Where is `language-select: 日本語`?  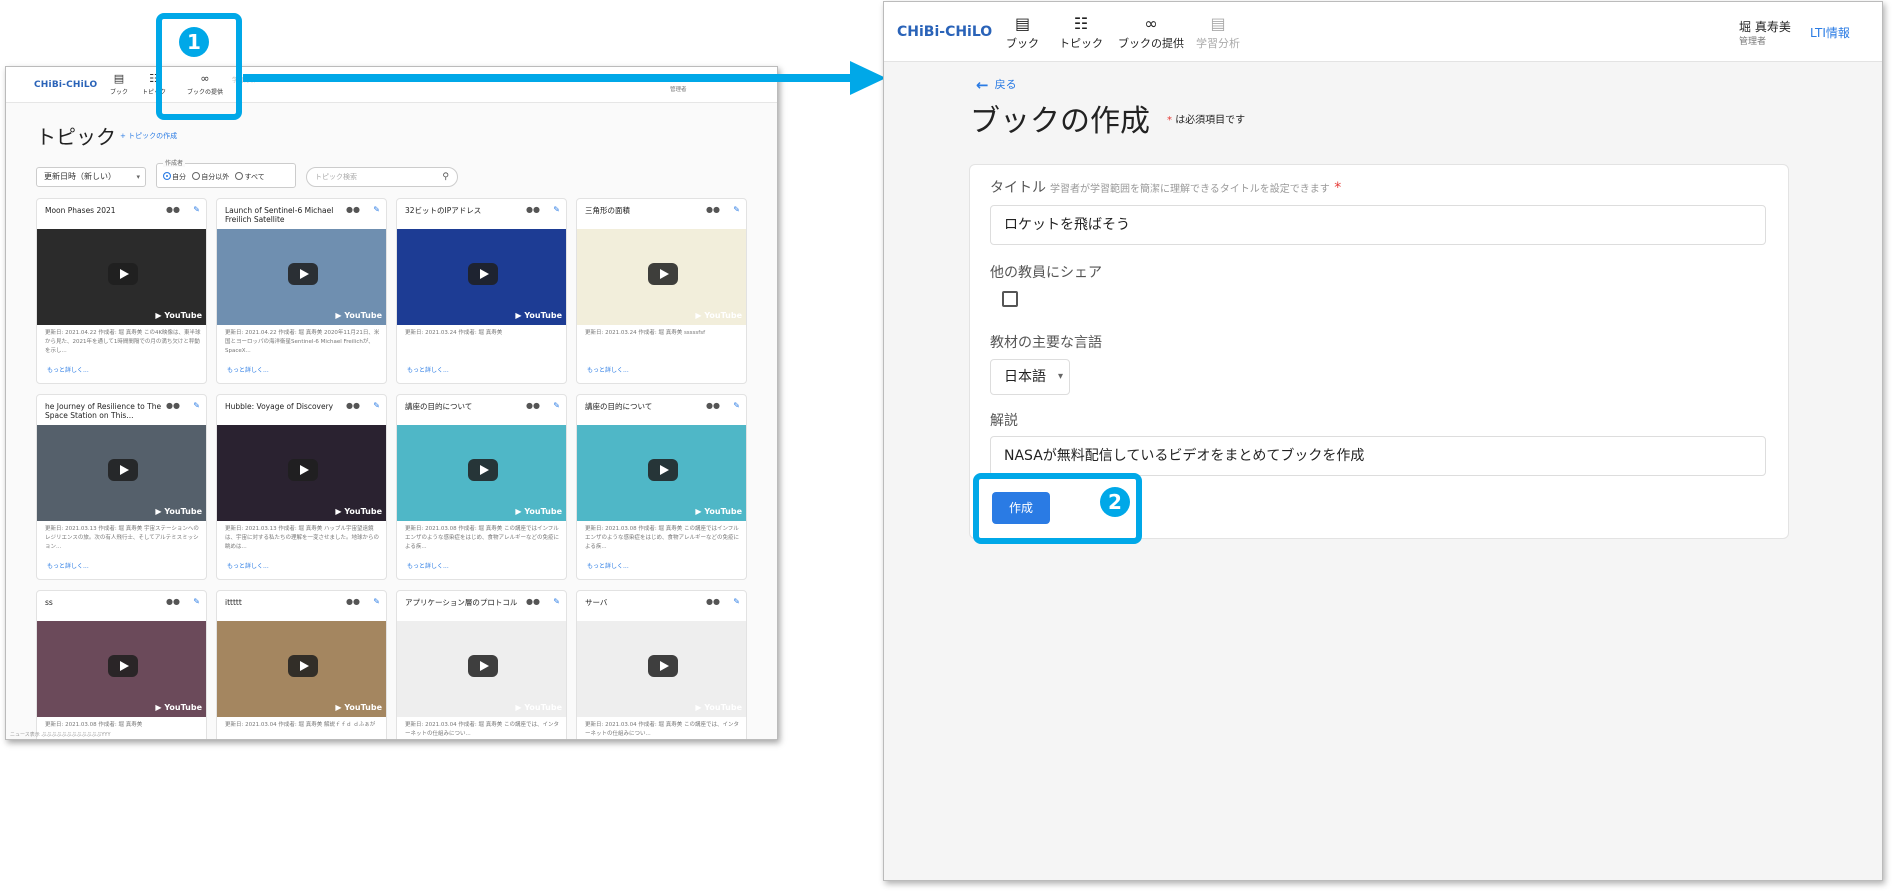
language-select: 日本語 is located at coordinates (1030, 377).